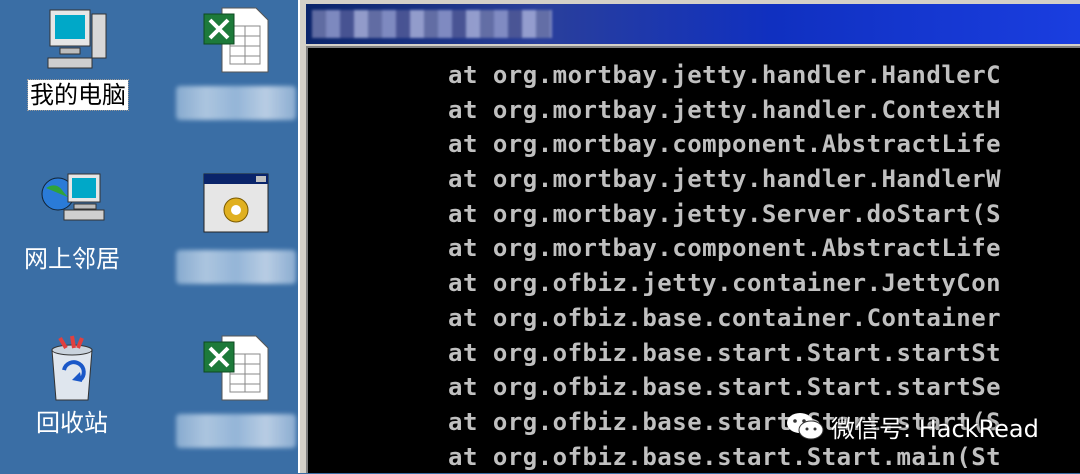  What do you see at coordinates (72, 368) in the screenshot?
I see `recycle-bin-icon` at bounding box center [72, 368].